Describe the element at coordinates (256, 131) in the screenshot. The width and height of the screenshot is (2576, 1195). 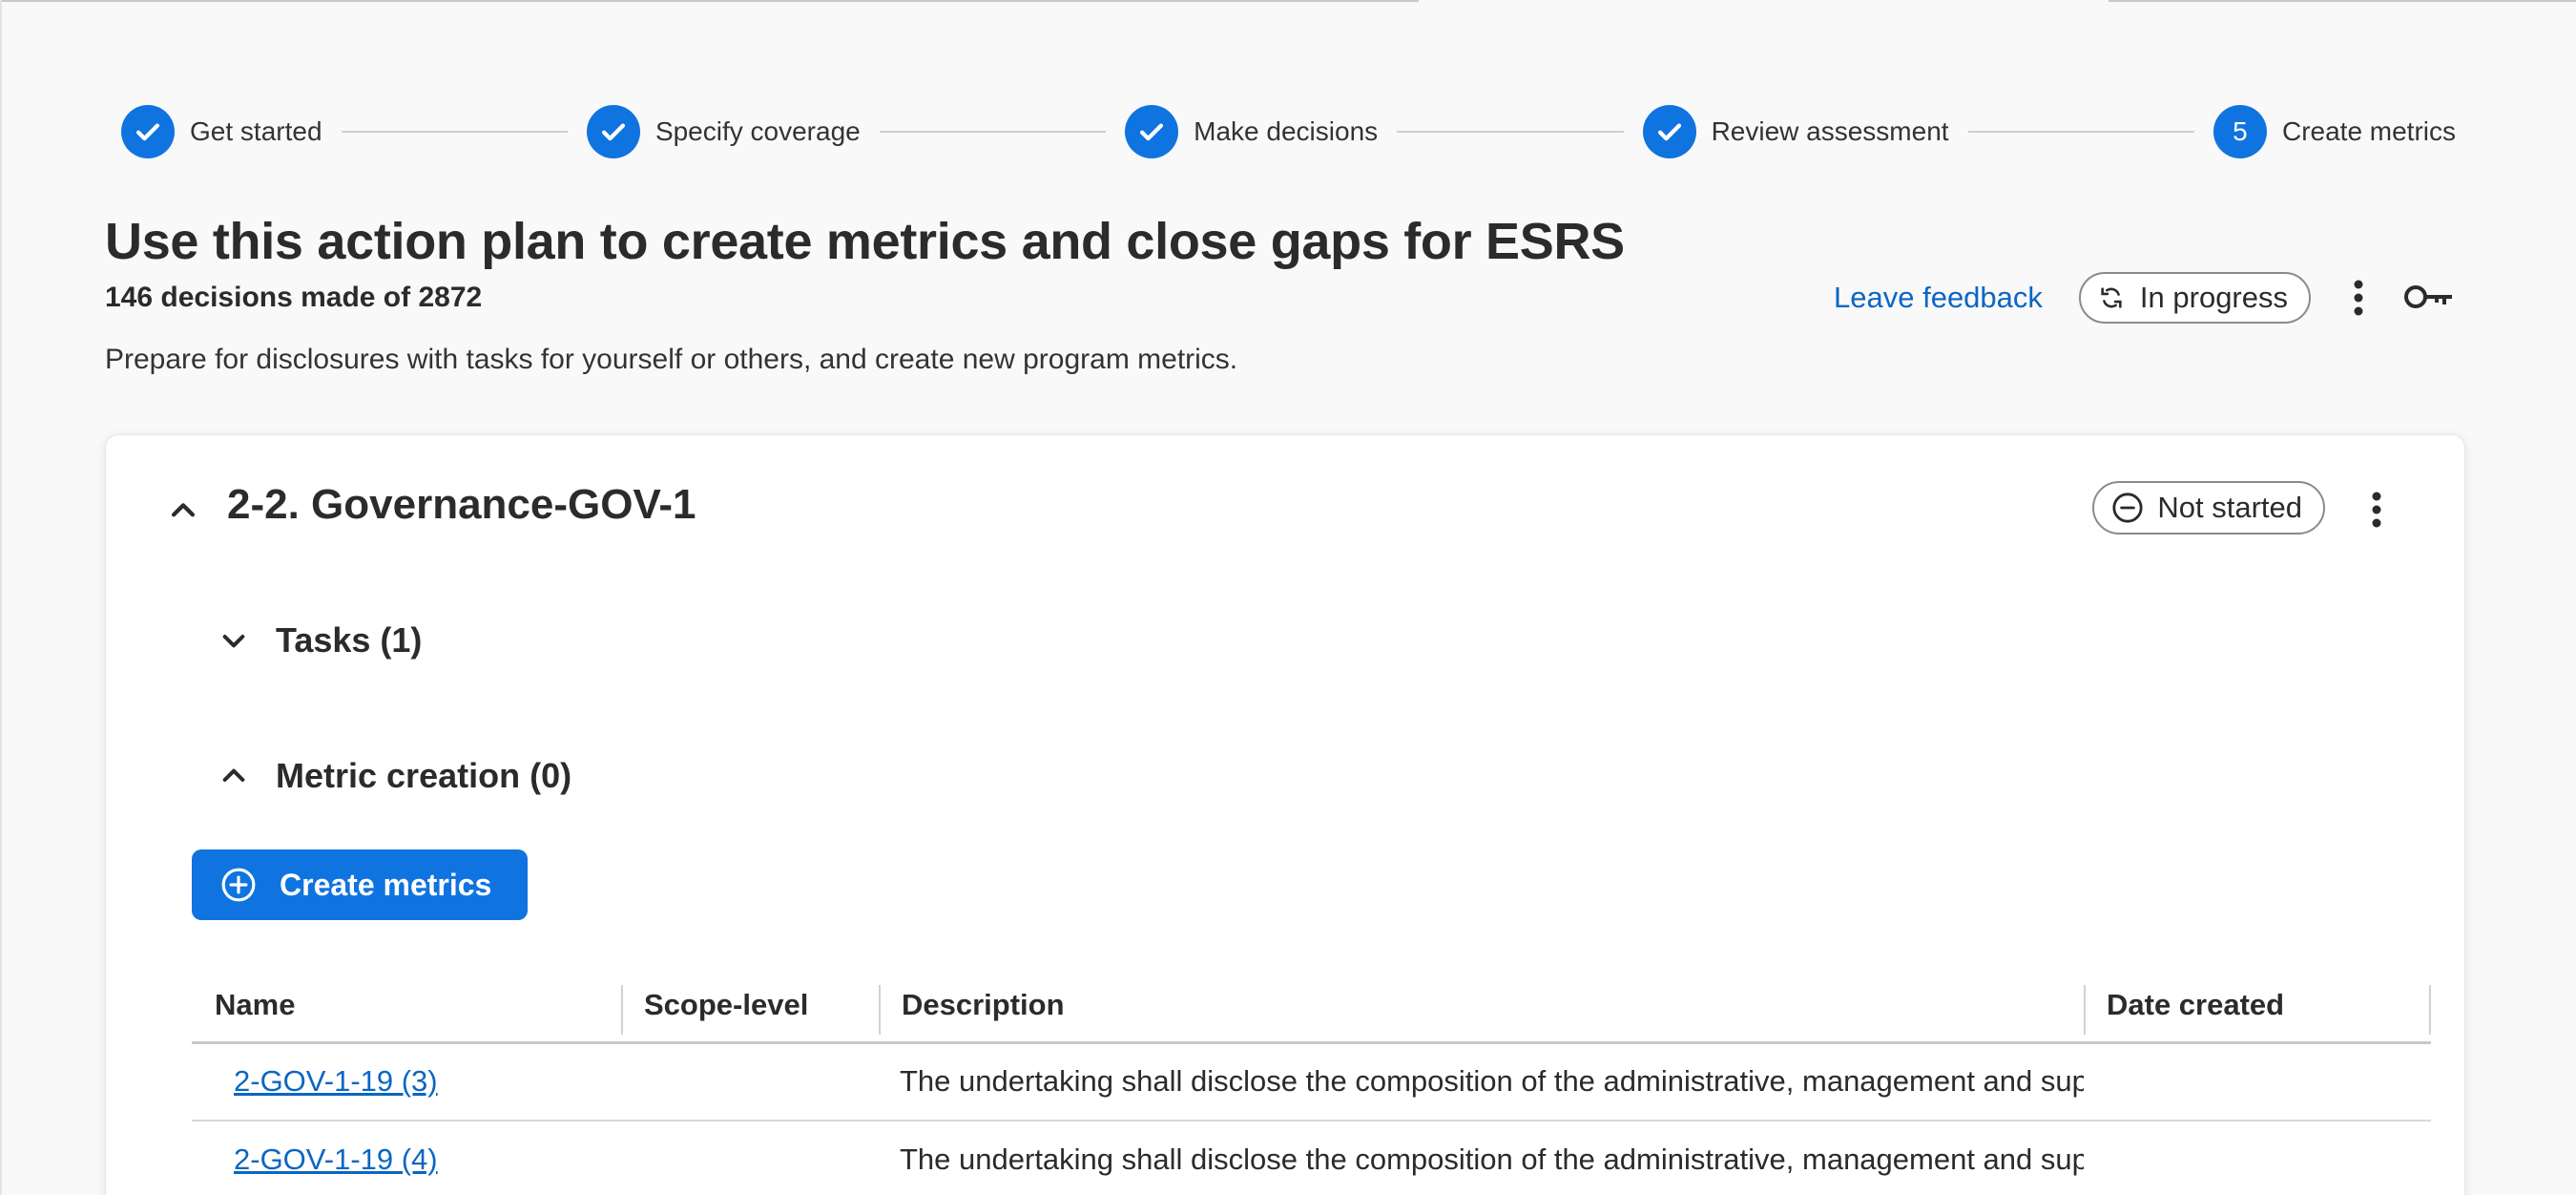
I see `step-label: Get started` at that location.